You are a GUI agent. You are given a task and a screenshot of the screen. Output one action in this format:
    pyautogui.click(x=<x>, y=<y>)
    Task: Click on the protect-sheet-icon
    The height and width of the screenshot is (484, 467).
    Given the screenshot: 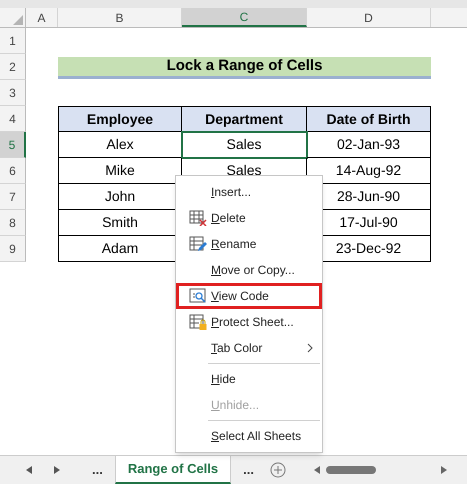 What is the action you would take?
    pyautogui.click(x=198, y=322)
    